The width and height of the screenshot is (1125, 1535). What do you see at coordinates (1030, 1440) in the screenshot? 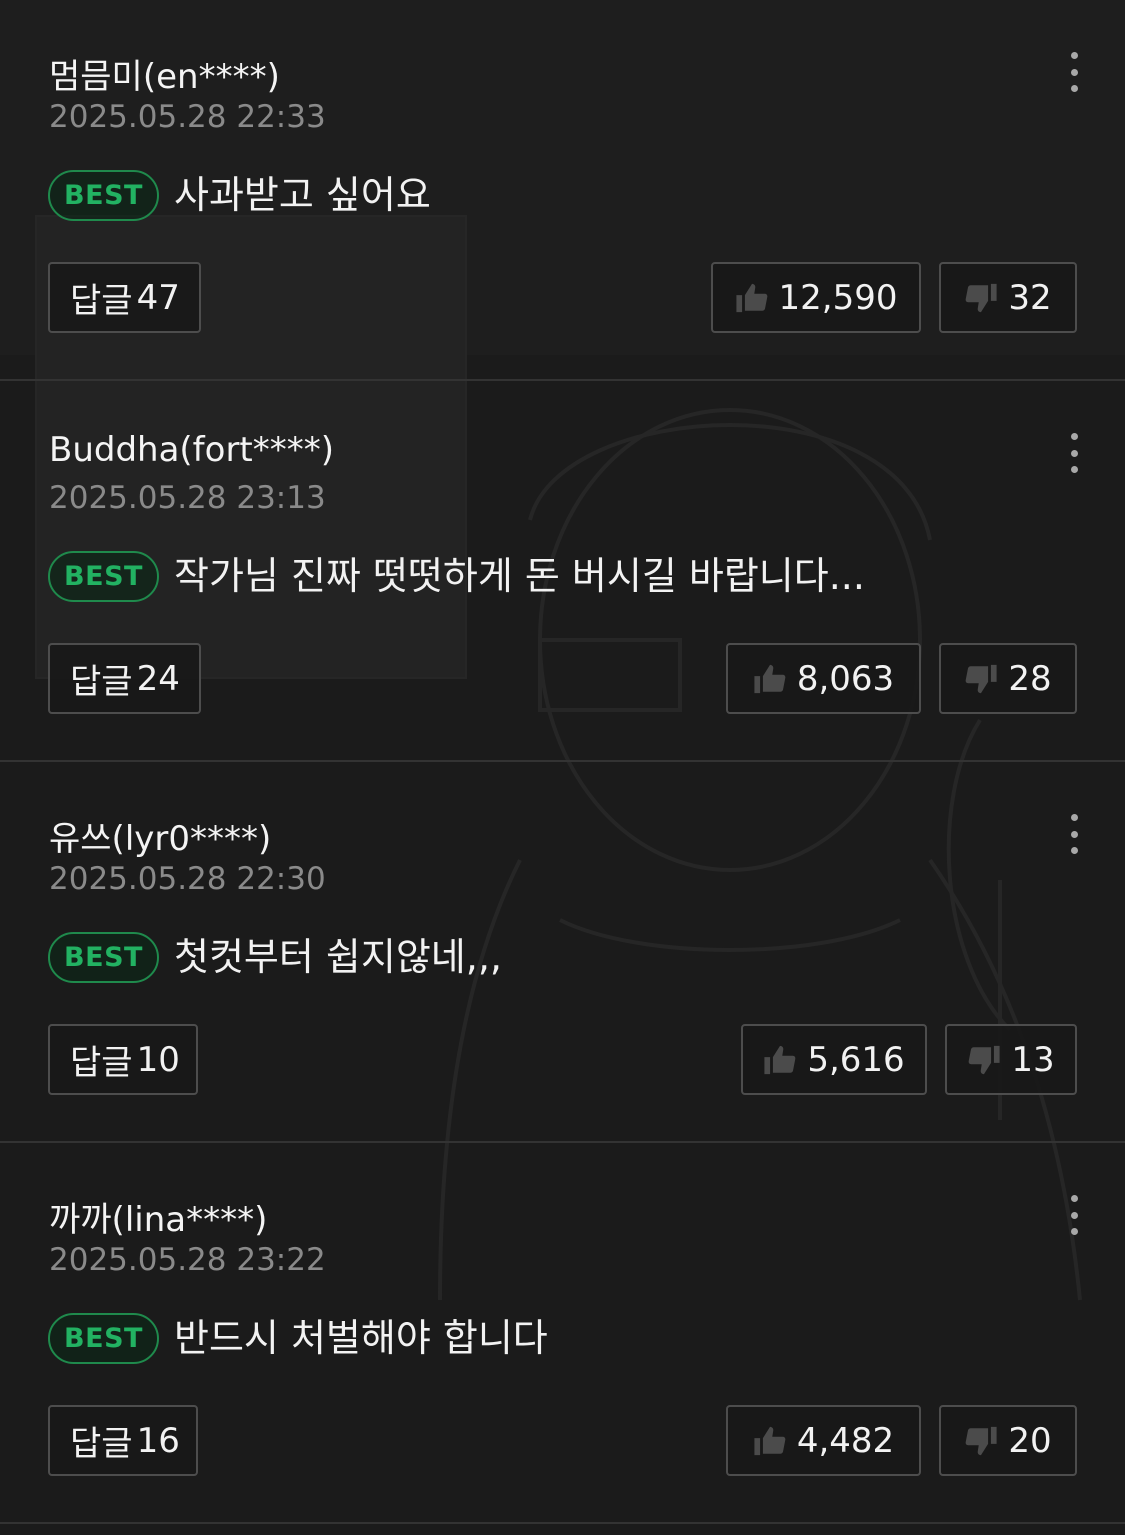
I see `dislike-count: 20` at bounding box center [1030, 1440].